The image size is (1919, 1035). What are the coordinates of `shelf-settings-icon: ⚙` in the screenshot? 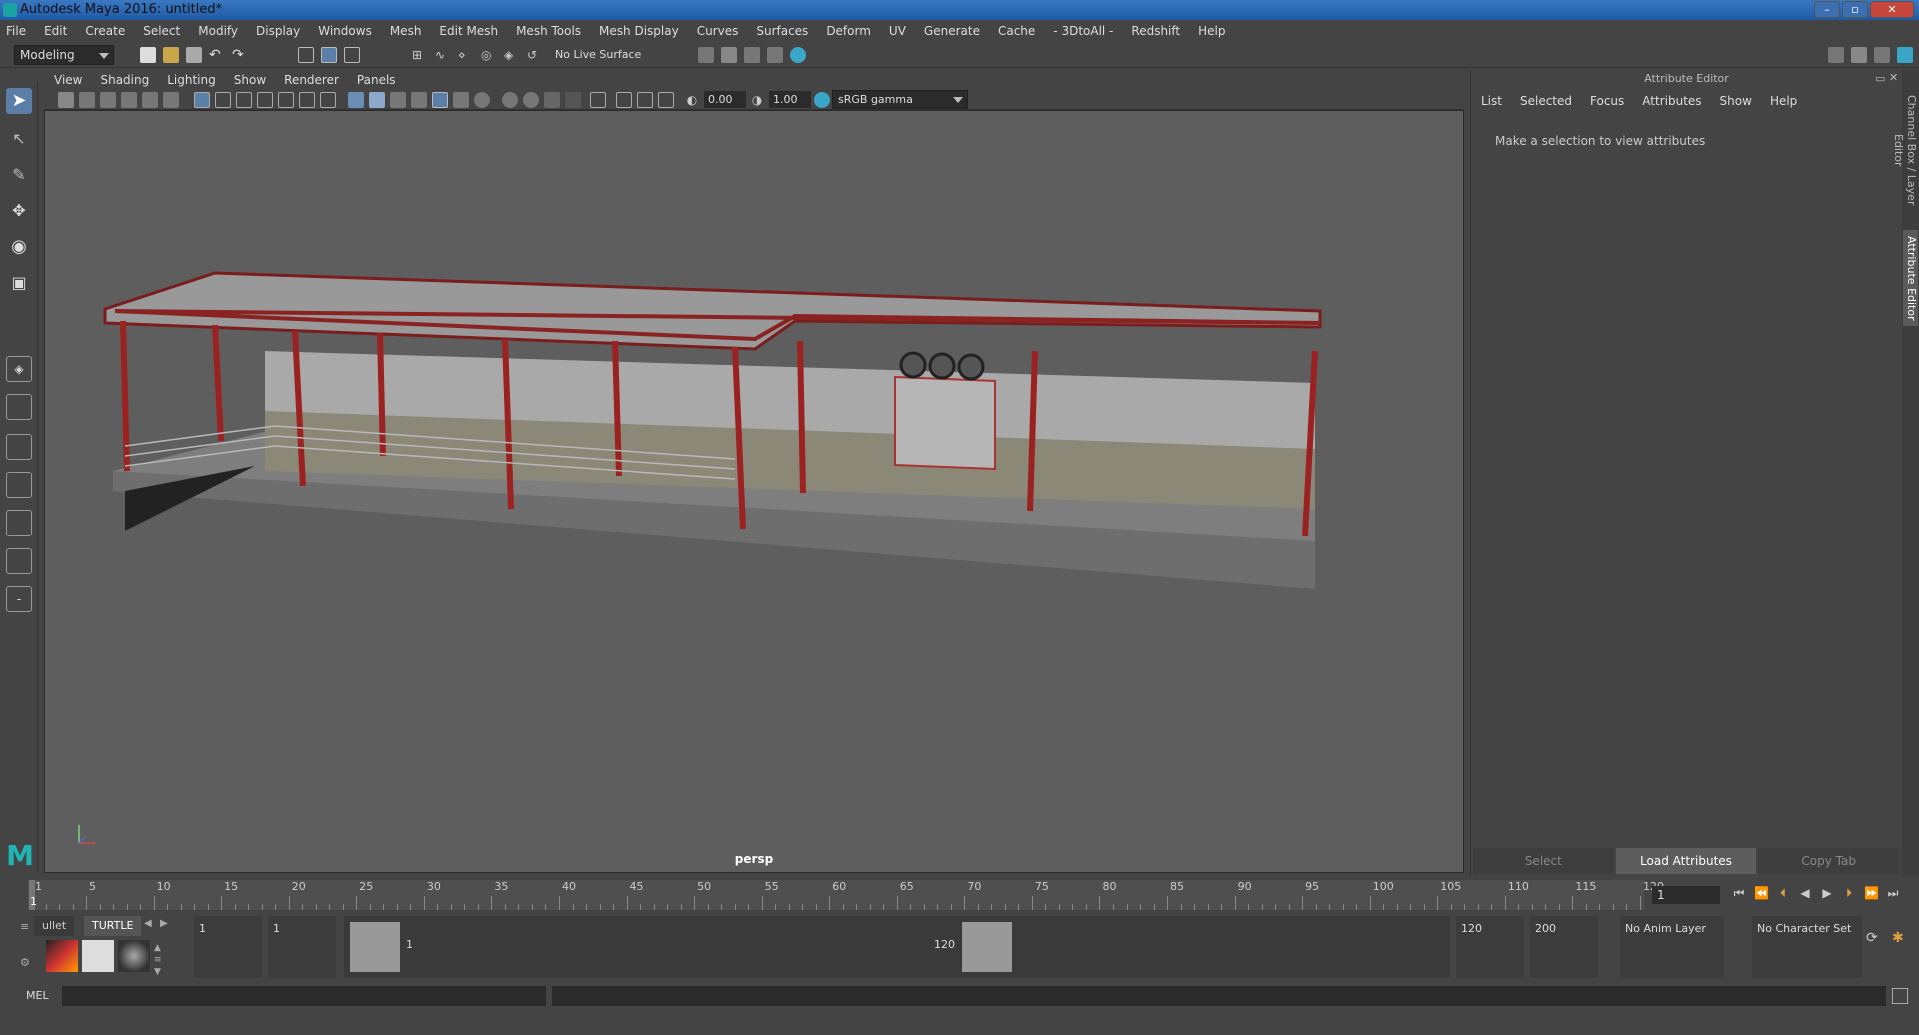 It's located at (25, 962).